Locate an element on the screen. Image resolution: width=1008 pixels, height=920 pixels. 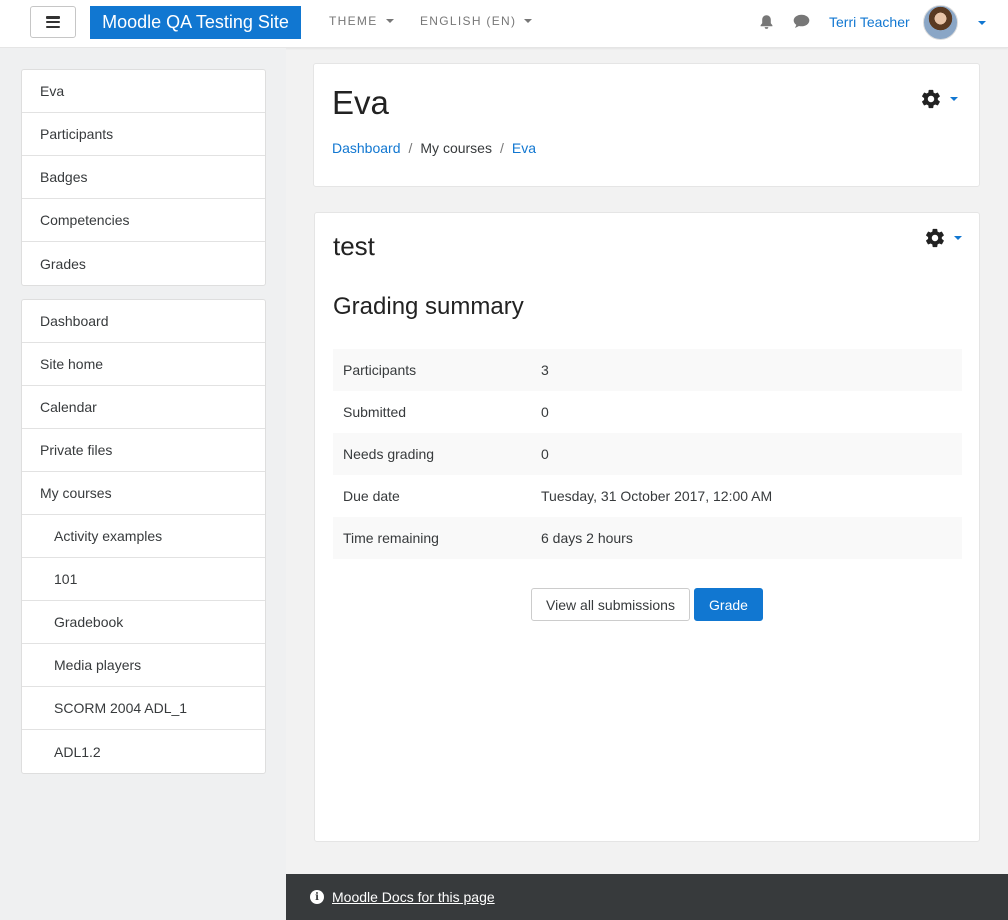
grade-button: Grade is located at coordinates (728, 604).